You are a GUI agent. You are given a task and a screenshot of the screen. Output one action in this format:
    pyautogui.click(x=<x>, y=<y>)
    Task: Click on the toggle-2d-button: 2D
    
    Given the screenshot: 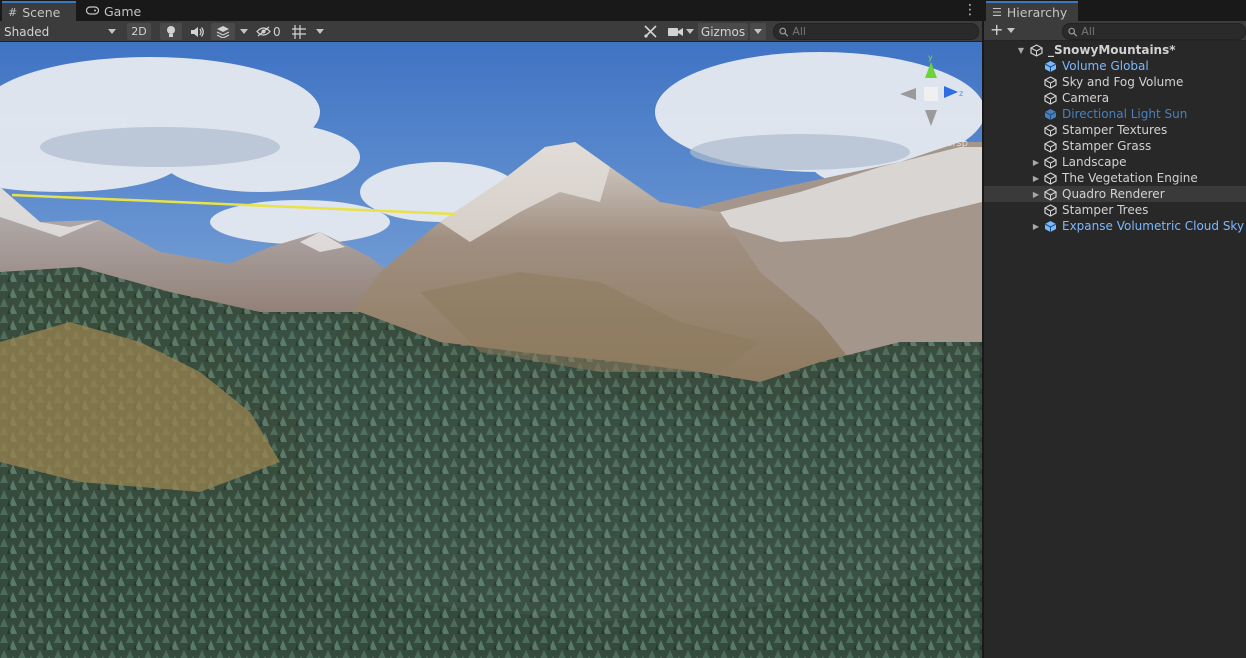 What is the action you would take?
    pyautogui.click(x=139, y=31)
    